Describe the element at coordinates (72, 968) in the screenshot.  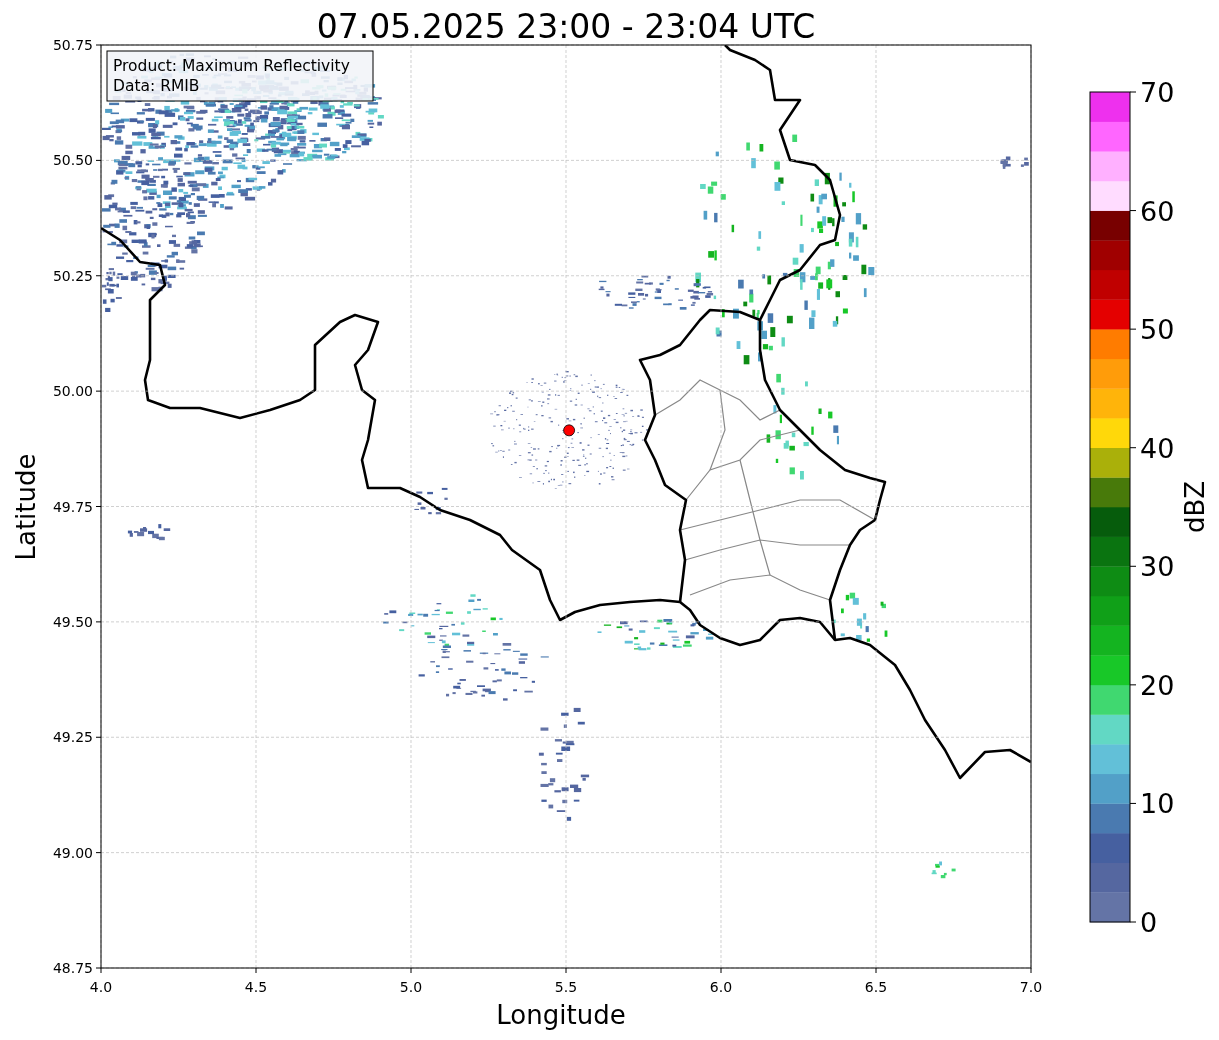
I see `axis-tick-label: 48.75` at that location.